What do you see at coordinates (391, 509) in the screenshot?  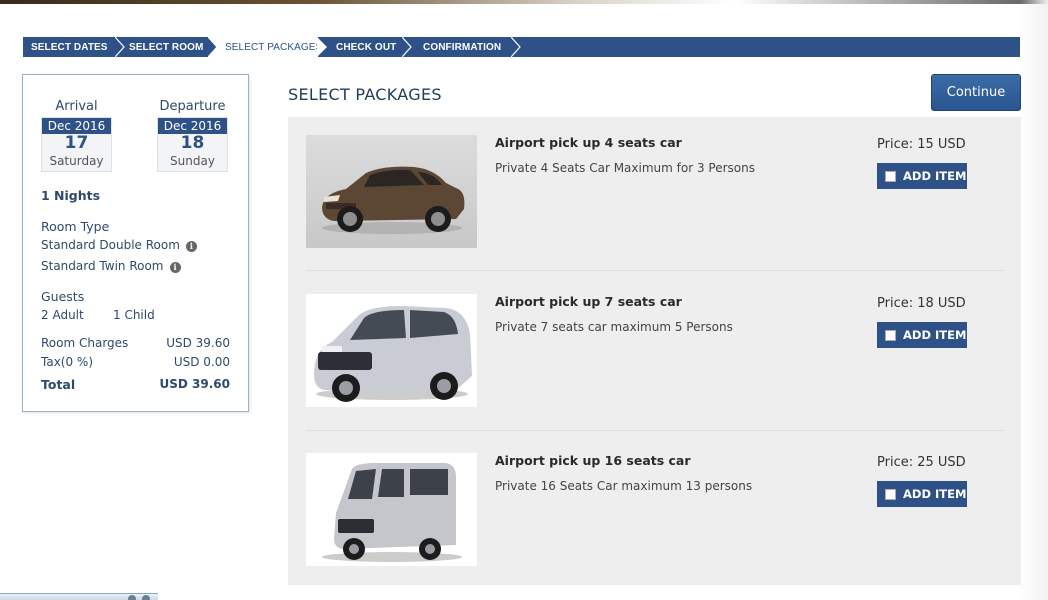 I see `van-image` at bounding box center [391, 509].